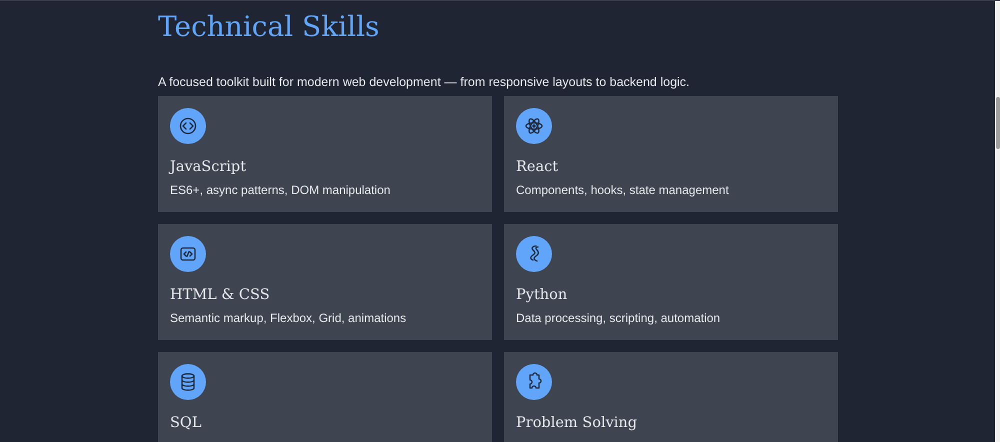 This screenshot has height=442, width=1000. Describe the element at coordinates (577, 423) in the screenshot. I see `skill-name: Problem Solving` at that location.